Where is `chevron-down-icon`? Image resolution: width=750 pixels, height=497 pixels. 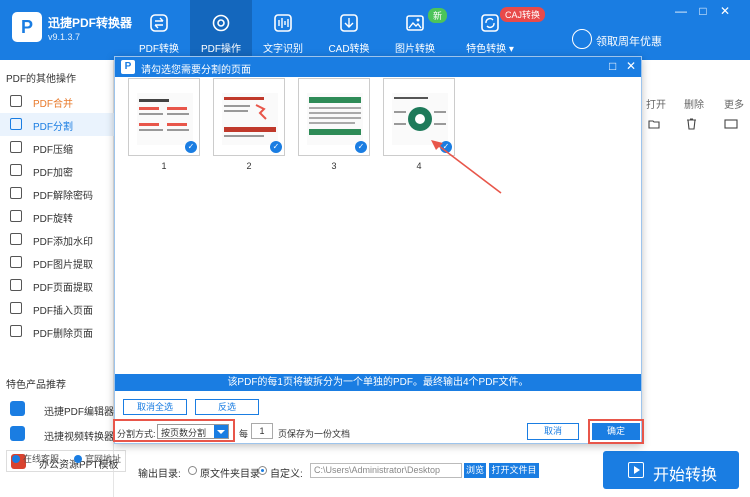 chevron-down-icon is located at coordinates (221, 431).